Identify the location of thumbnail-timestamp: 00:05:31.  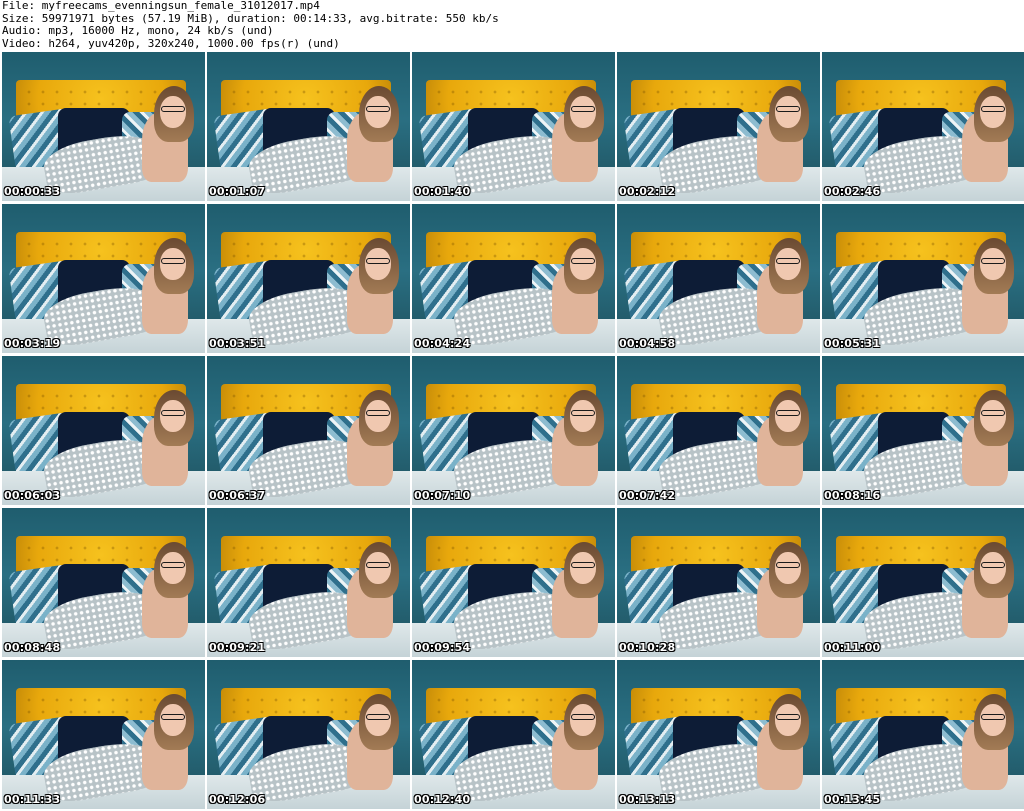
(852, 343).